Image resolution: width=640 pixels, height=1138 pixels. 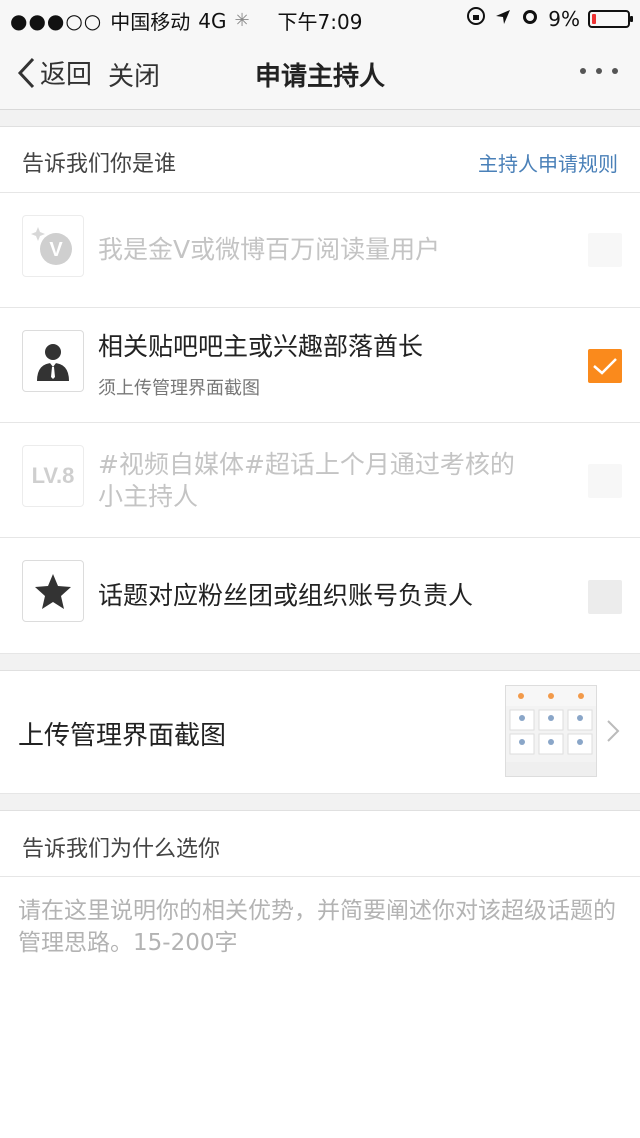 What do you see at coordinates (548, 162) in the screenshot?
I see `host-rules-link: 主持人申请规则` at bounding box center [548, 162].